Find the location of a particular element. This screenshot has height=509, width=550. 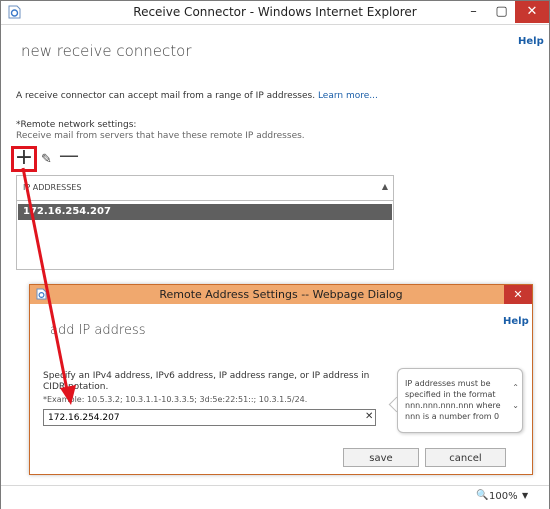

annotation-arrow is located at coordinates (48, 286).